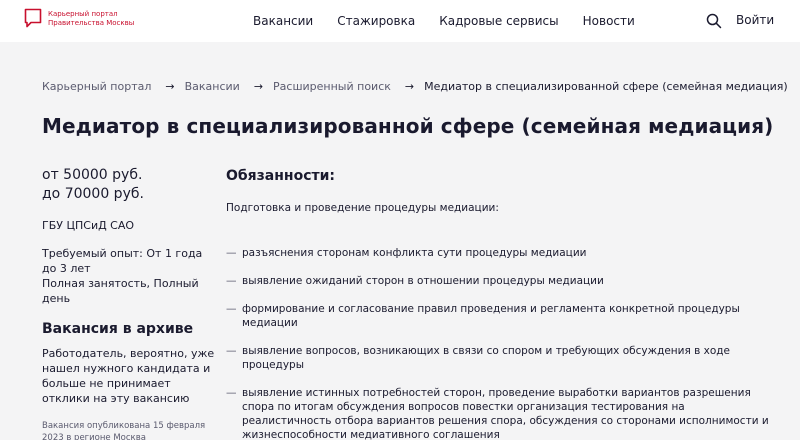 This screenshot has height=440, width=800. What do you see at coordinates (96, 86) in the screenshot?
I see `breadcrumb-portal: Карьерный портал` at bounding box center [96, 86].